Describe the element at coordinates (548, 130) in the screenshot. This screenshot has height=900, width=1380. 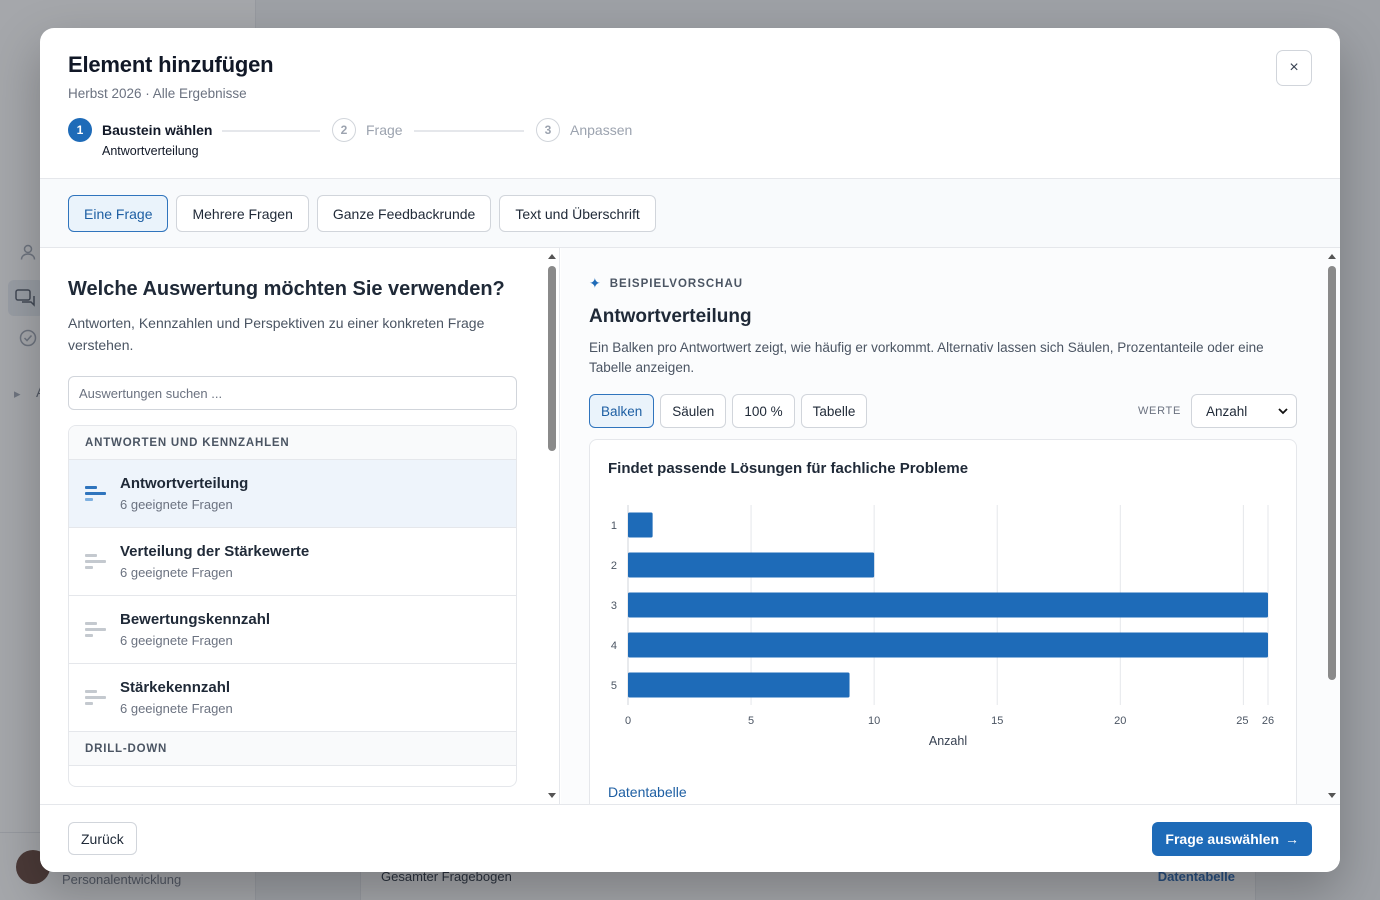
I see `step-number: 3` at that location.